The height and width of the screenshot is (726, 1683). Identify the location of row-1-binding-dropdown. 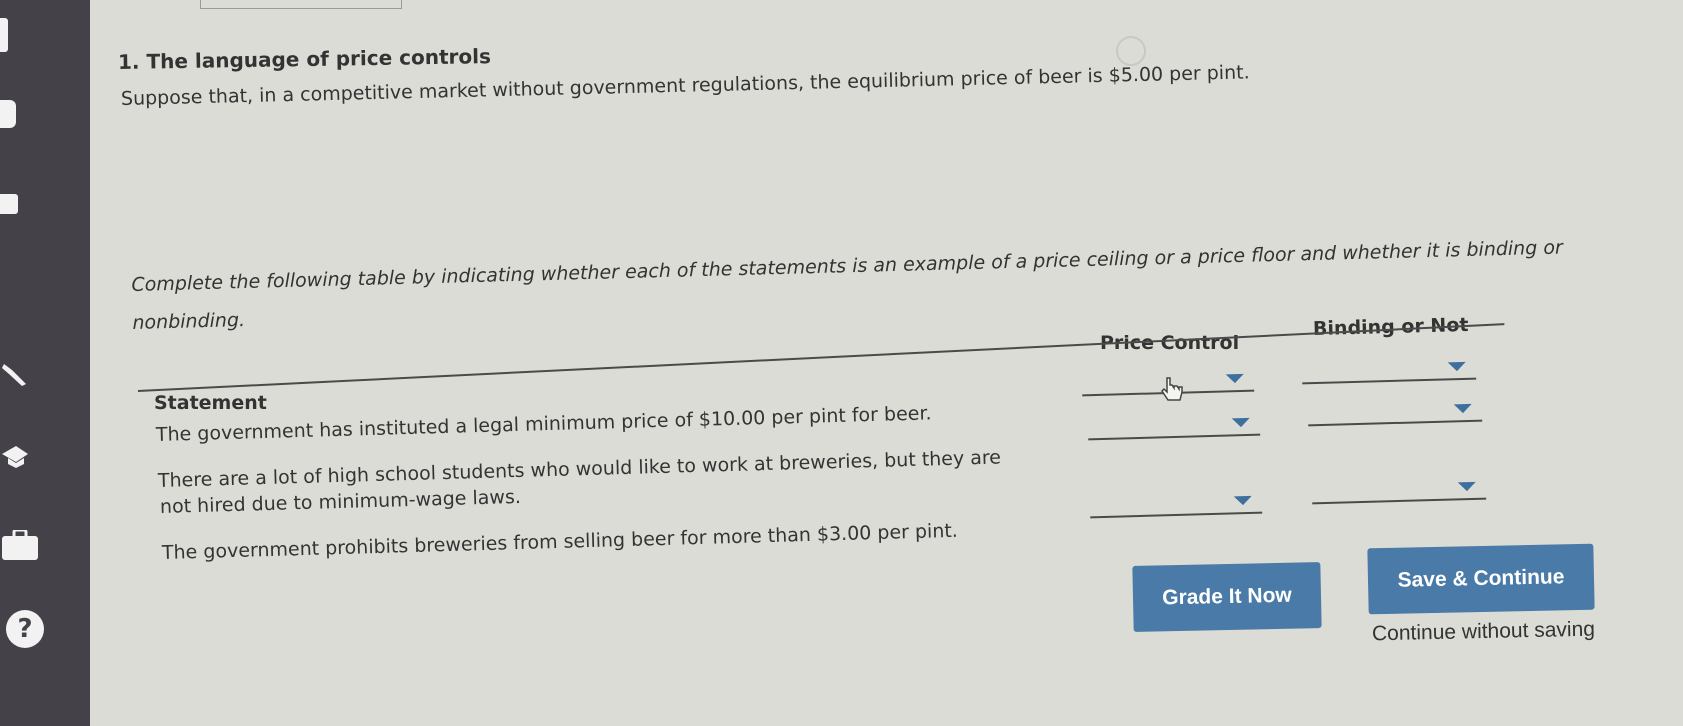
(1389, 373).